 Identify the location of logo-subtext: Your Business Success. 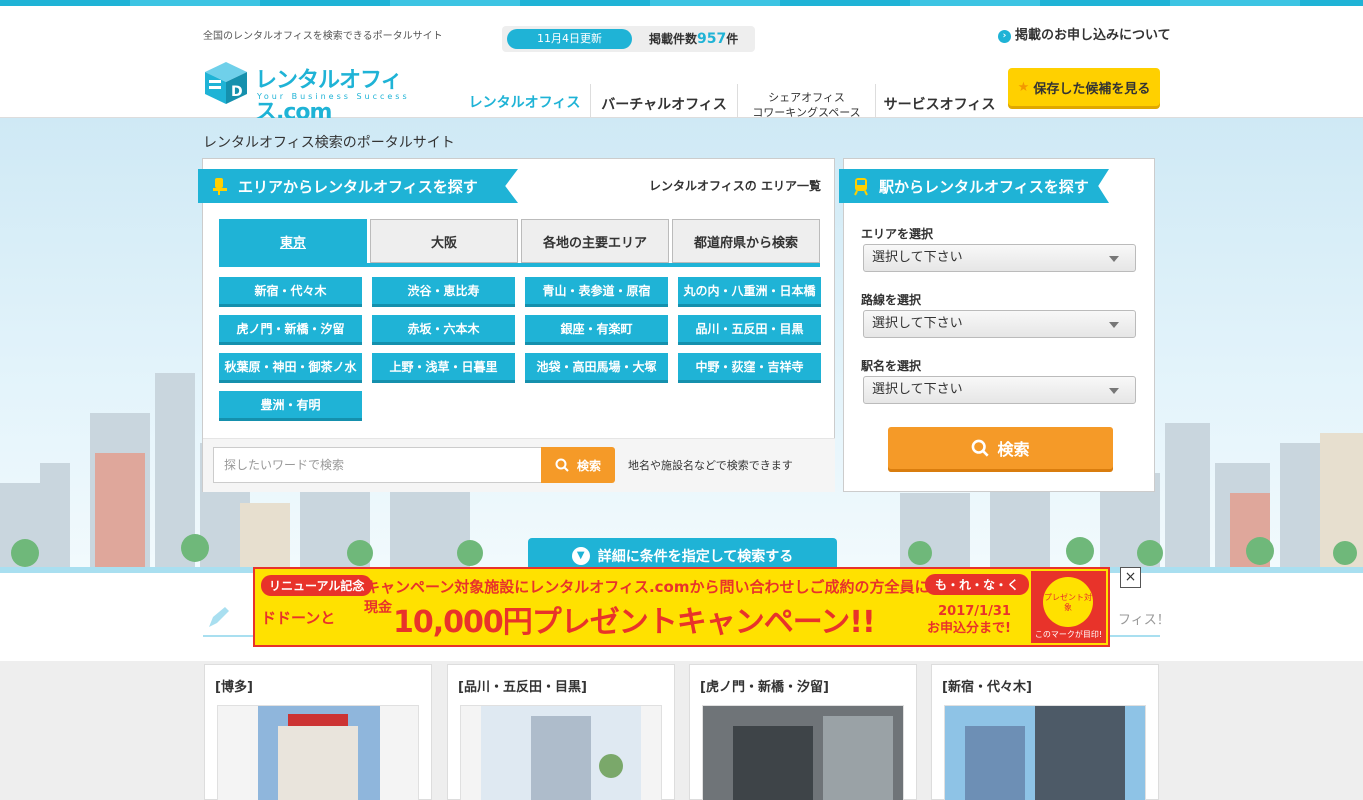
(333, 96).